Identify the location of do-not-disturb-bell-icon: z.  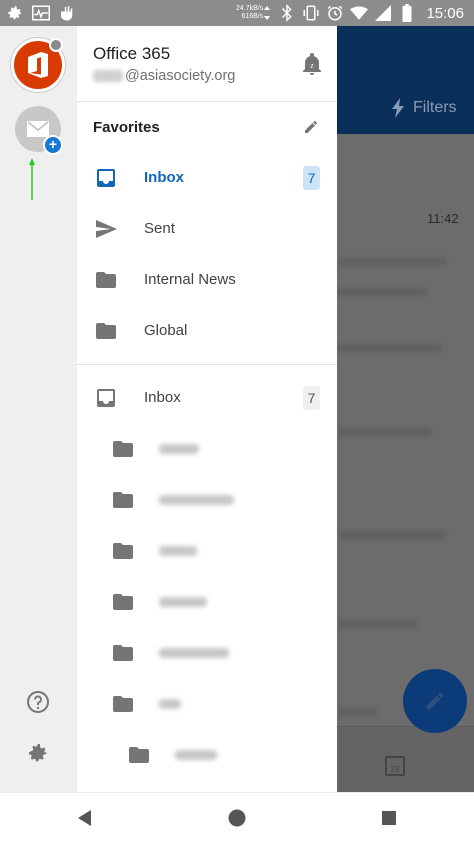
(312, 64).